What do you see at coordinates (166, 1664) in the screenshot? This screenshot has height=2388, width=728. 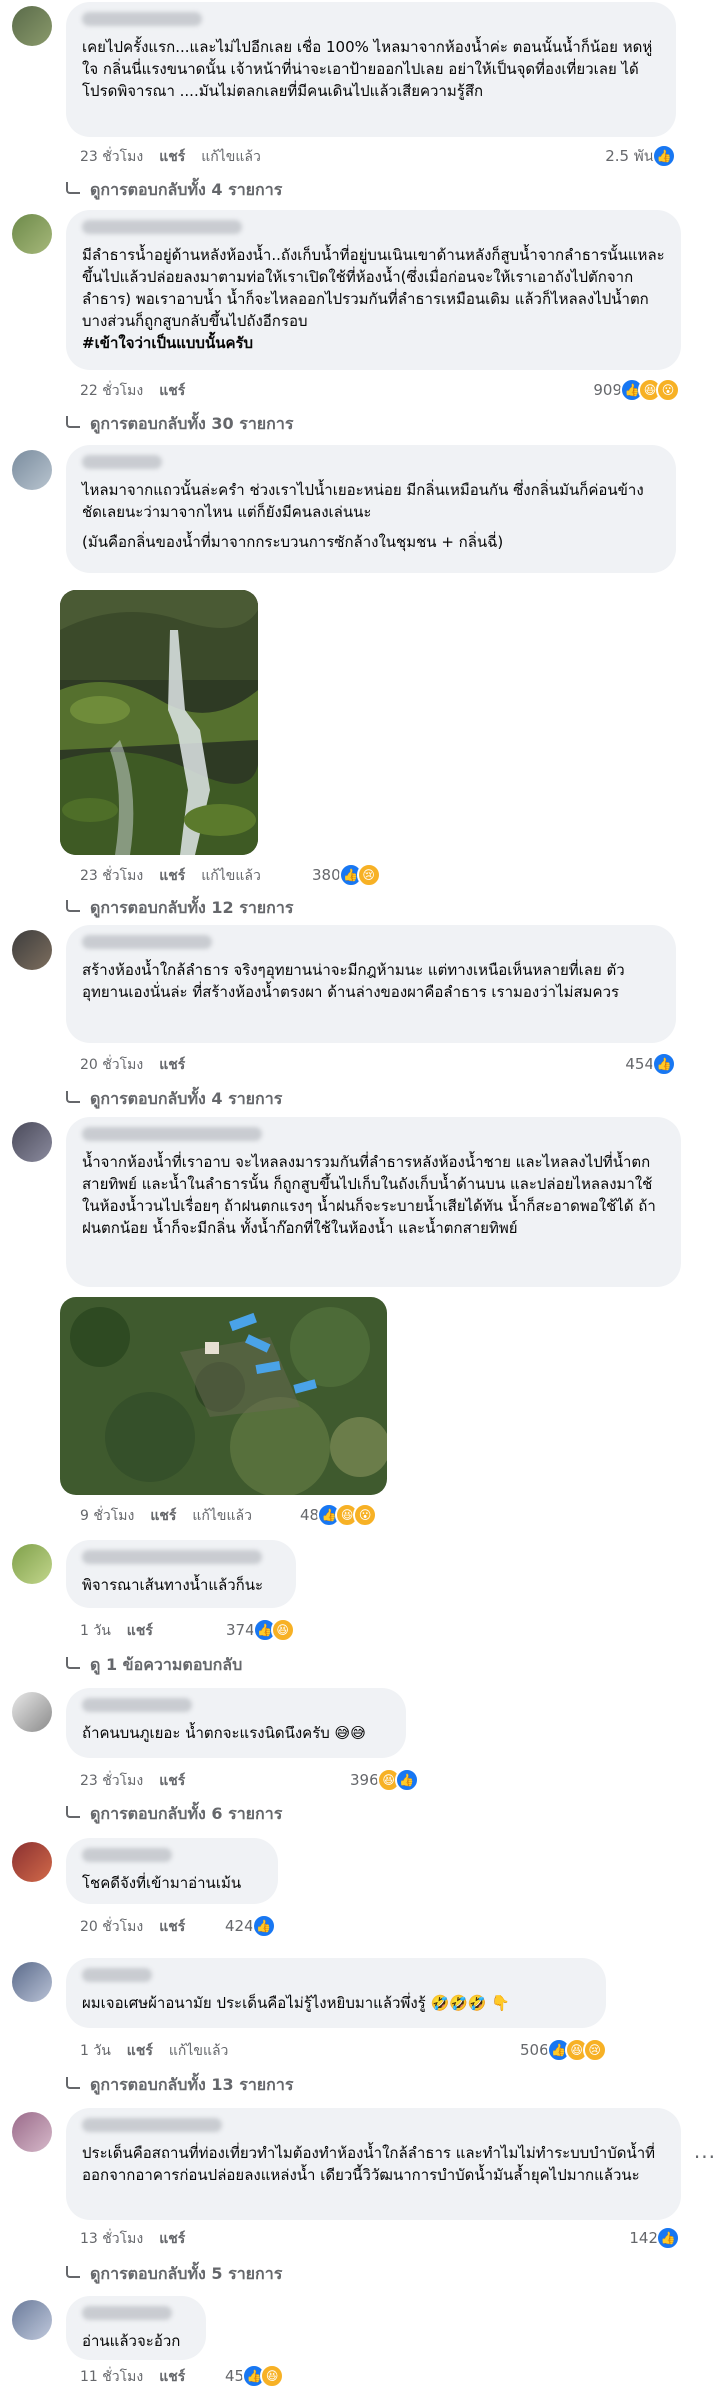 I see `view-replies-label: ดู 1 ข้อความตอบกลับ` at bounding box center [166, 1664].